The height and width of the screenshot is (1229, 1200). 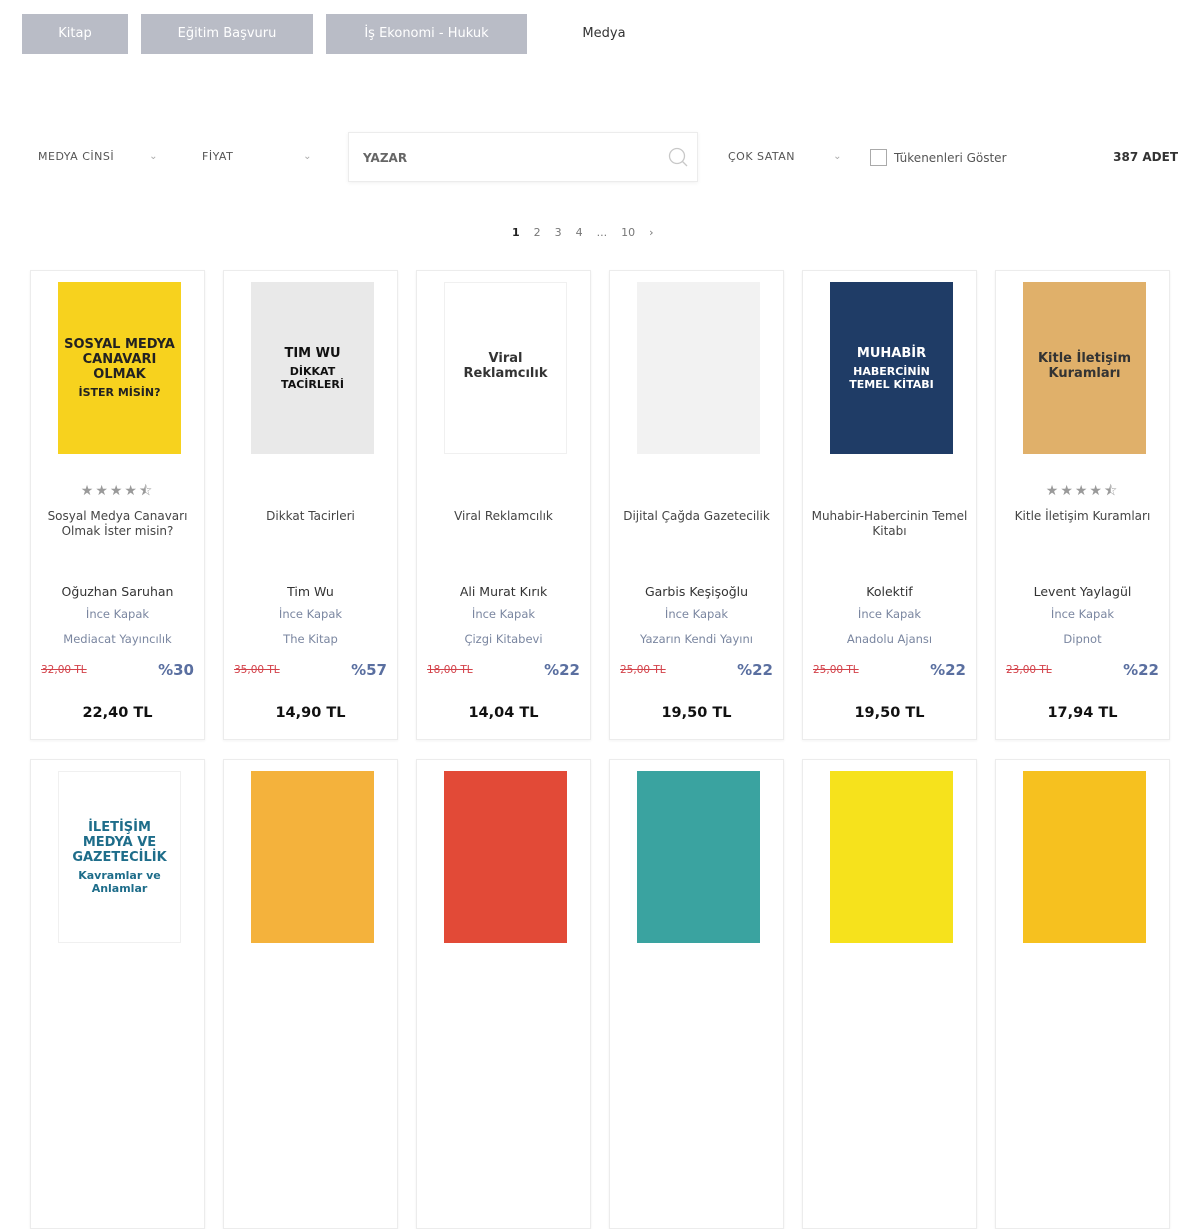 I want to click on out-of-stock-label: Tükenenleri Göster, so click(x=950, y=157).